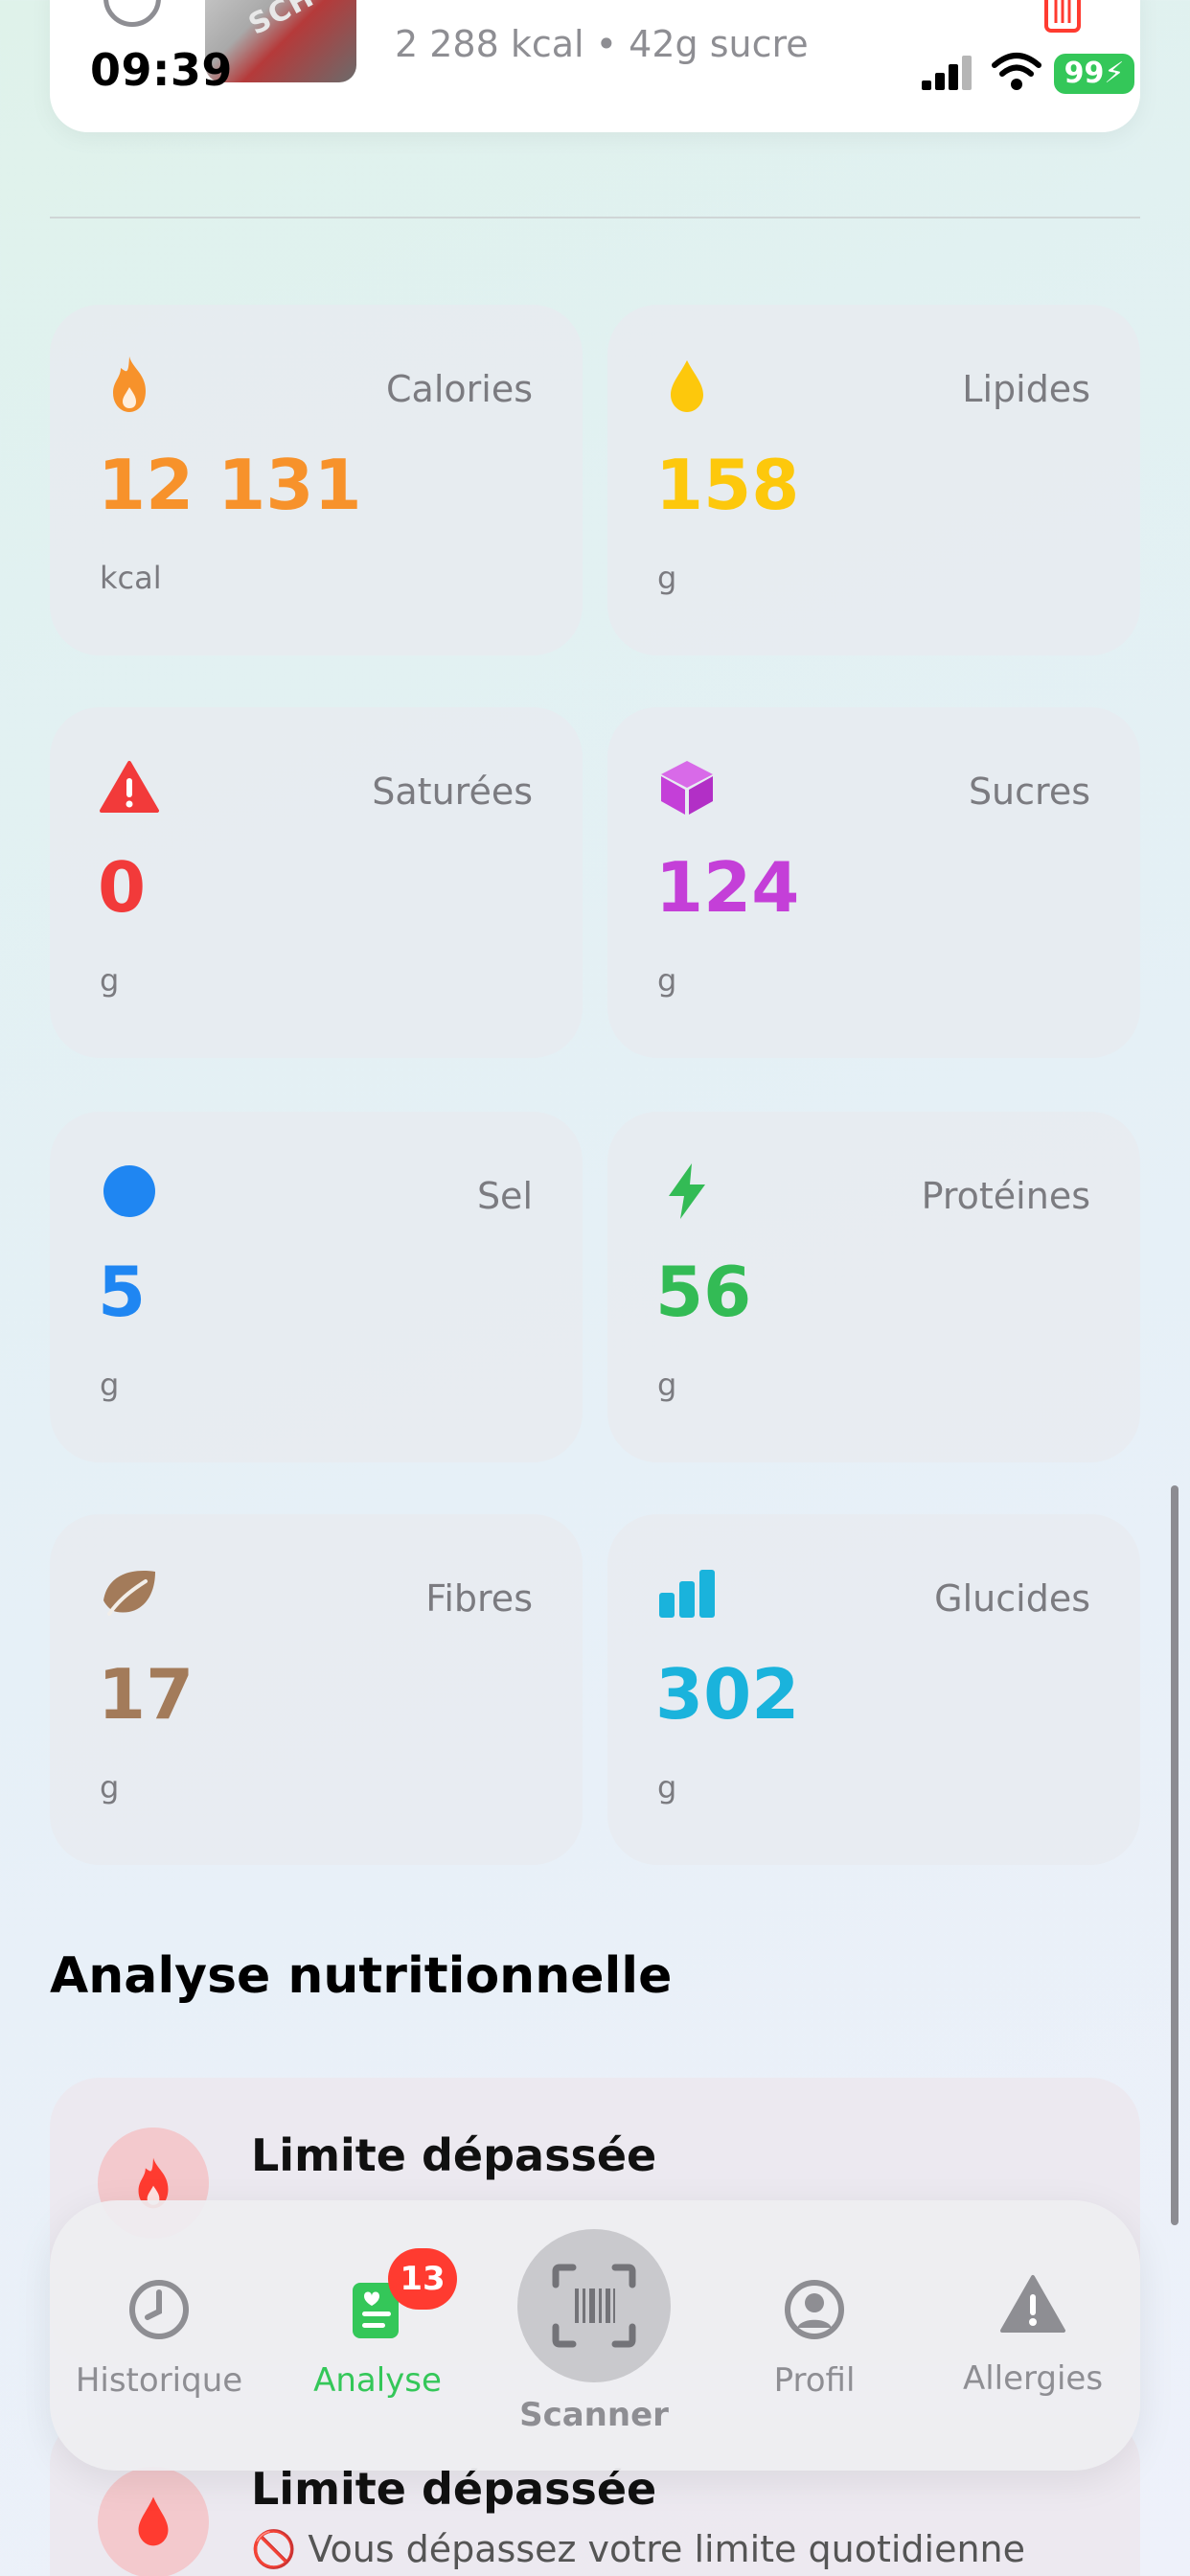 This screenshot has height=2576, width=1190. What do you see at coordinates (873, 1690) in the screenshot?
I see `stat-card-glucides: Glucides 302 g` at bounding box center [873, 1690].